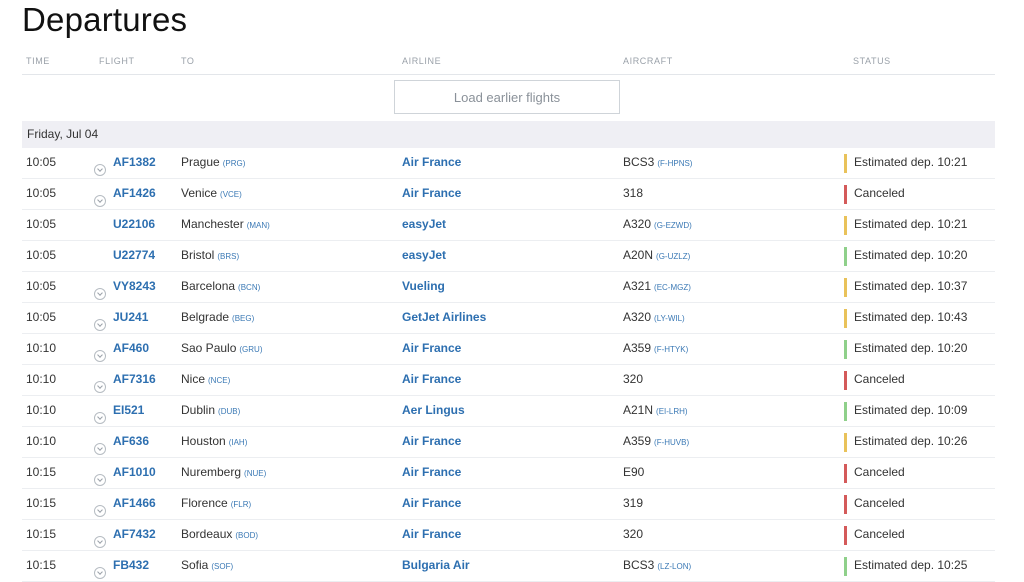 This screenshot has width=1024, height=582. What do you see at coordinates (633, 504) in the screenshot?
I see `aircraft: 319` at bounding box center [633, 504].